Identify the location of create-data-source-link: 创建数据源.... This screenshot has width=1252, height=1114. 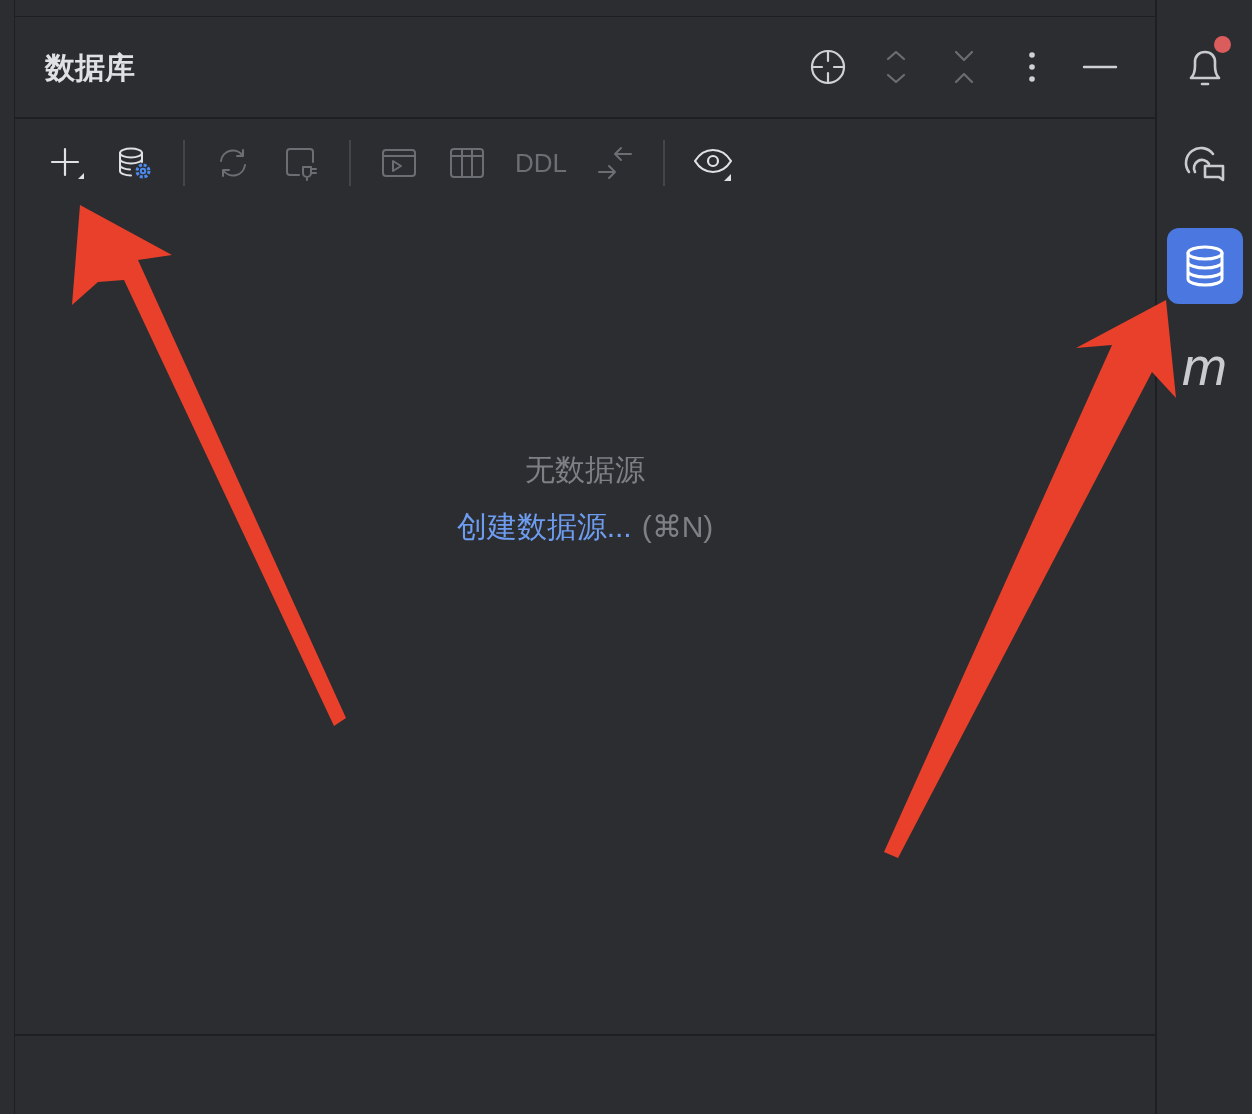
(544, 526).